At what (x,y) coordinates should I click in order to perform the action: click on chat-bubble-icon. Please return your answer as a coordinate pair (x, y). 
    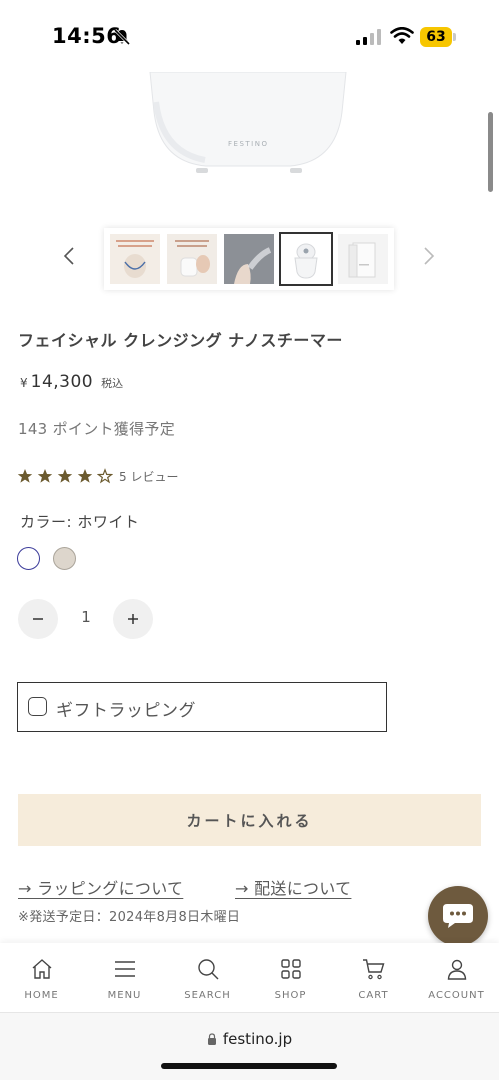
    Looking at the image, I should click on (458, 916).